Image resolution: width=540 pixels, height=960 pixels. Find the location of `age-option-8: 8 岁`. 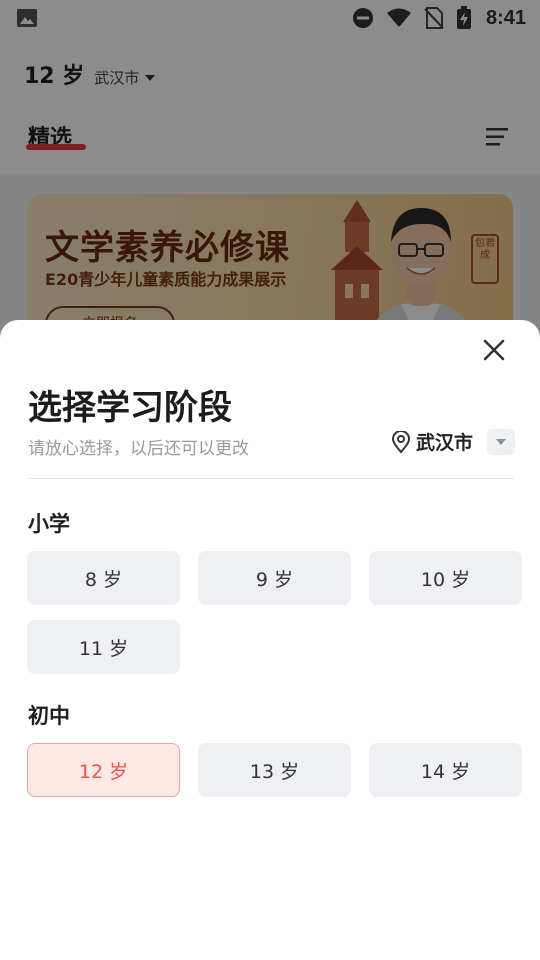

age-option-8: 8 岁 is located at coordinates (103, 578).